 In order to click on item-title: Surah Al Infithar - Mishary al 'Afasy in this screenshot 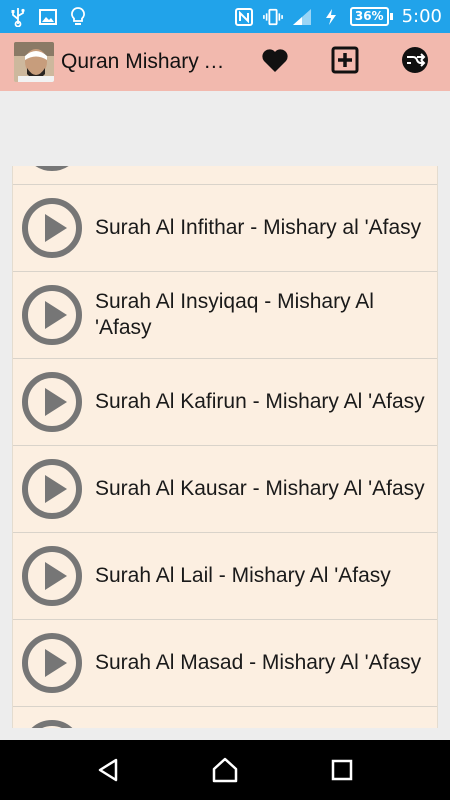, I will do `click(258, 227)`.